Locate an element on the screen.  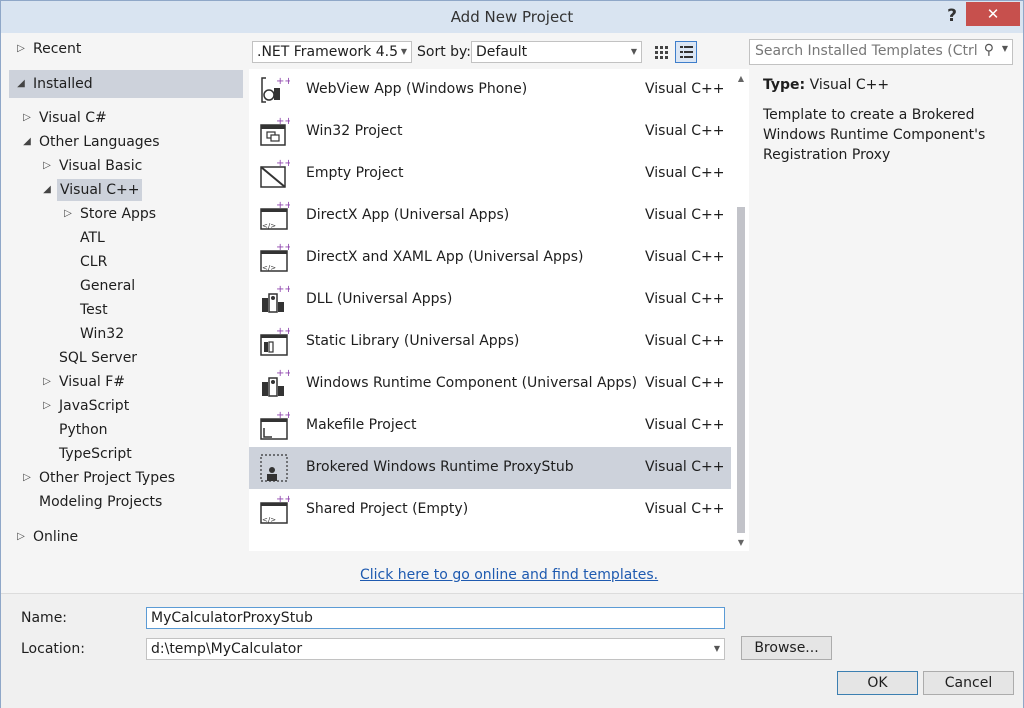
framework-dropdown: .NET Framework 4.5 ▼ is located at coordinates (332, 52).